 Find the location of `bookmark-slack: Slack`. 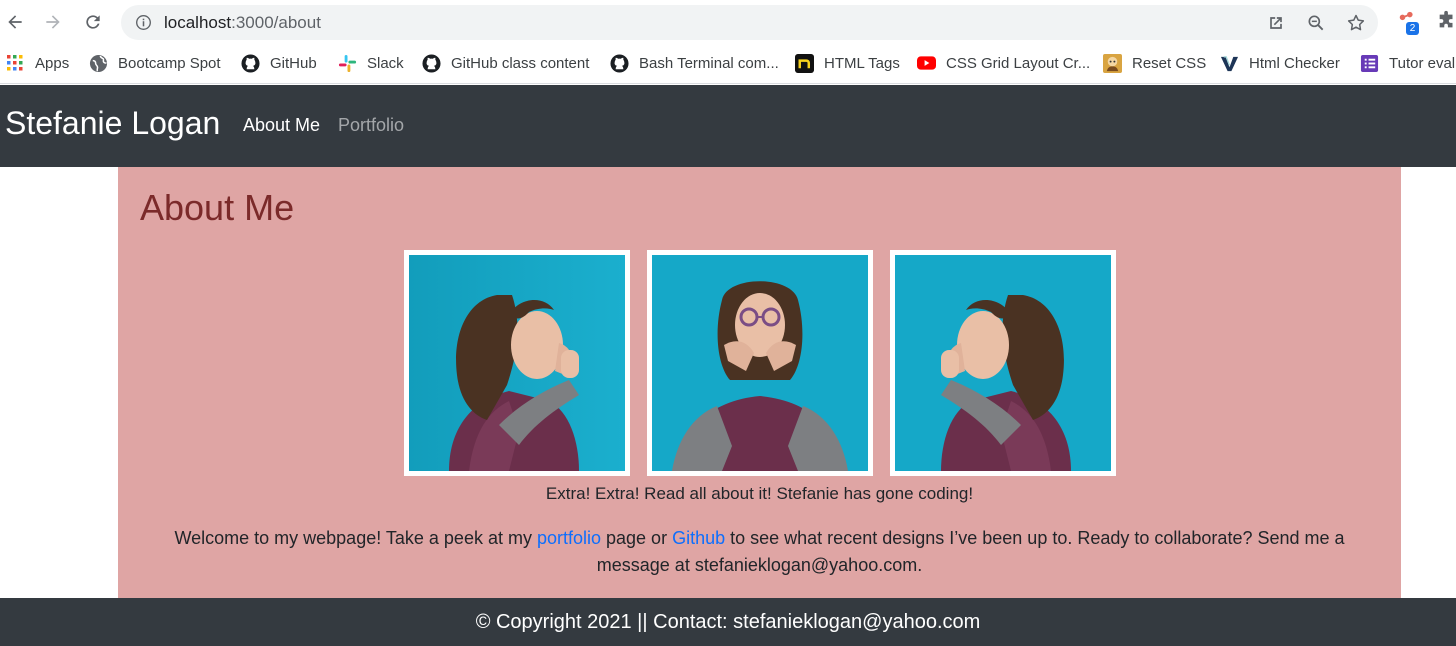

bookmark-slack: Slack is located at coordinates (370, 63).